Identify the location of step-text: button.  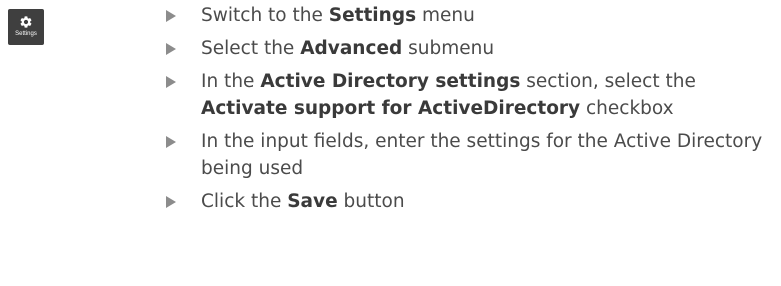
(371, 201).